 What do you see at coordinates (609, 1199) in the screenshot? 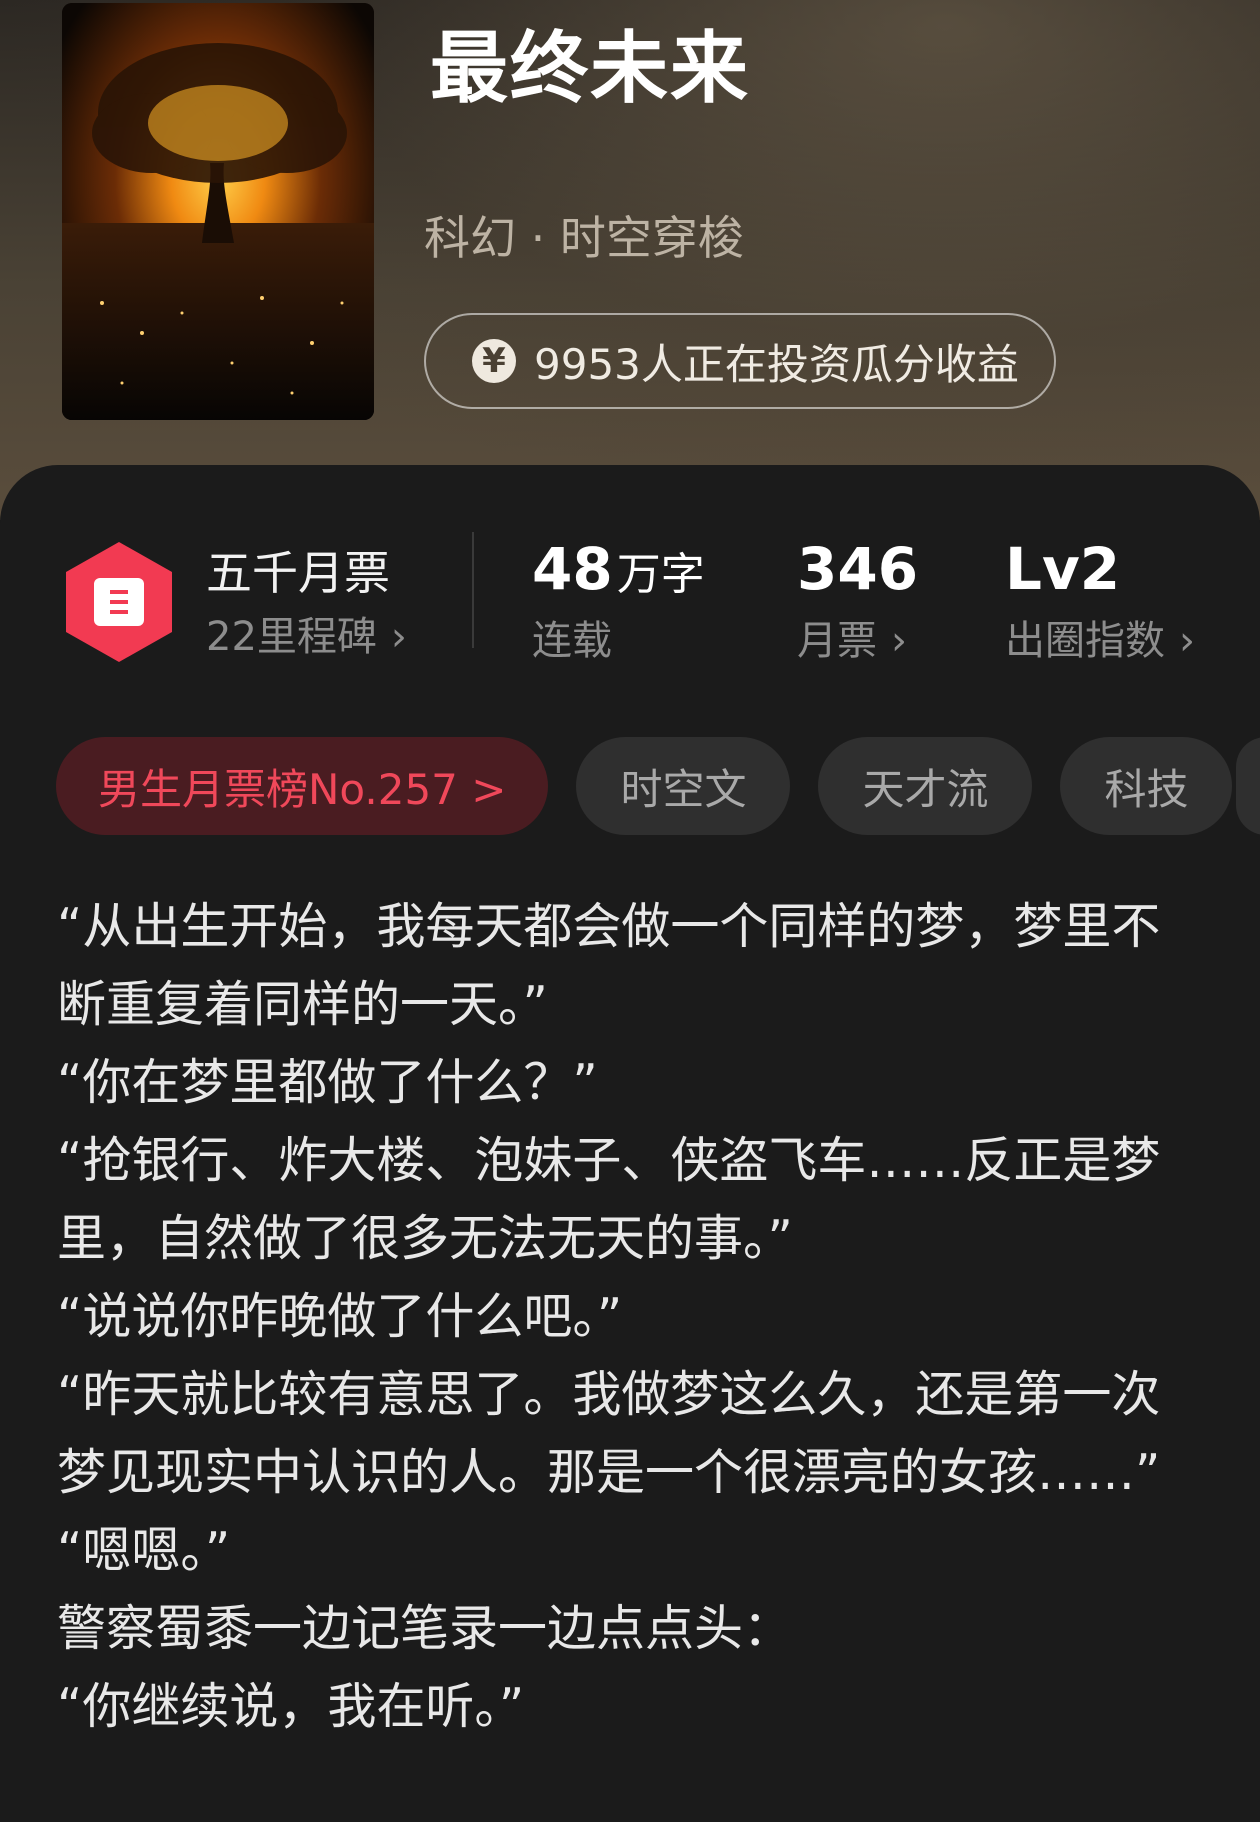
I see `intro-line: “抢银行、炸大楼、泡妹子、侠盗飞车……反正是梦里，自然做了很多无法无天的事。”` at bounding box center [609, 1199].